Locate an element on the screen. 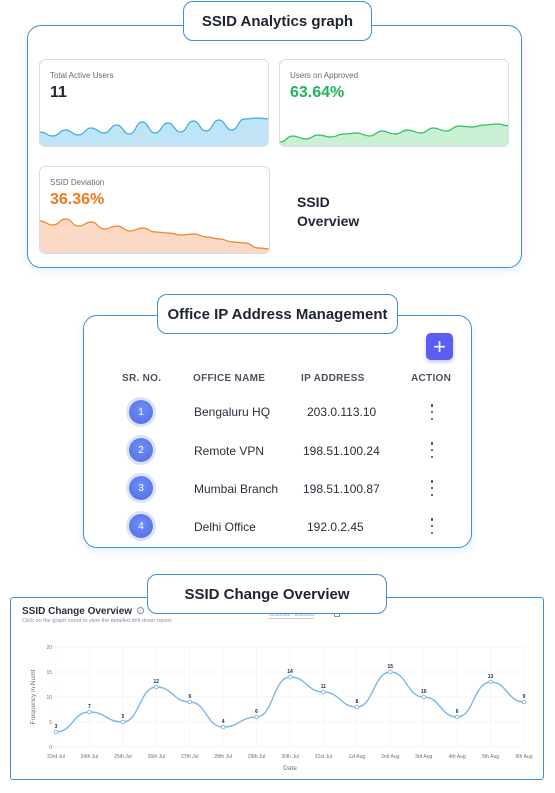 The width and height of the screenshot is (555, 793). y-axis-ticks: 0 5 10 15 20 is located at coordinates (49, 698).